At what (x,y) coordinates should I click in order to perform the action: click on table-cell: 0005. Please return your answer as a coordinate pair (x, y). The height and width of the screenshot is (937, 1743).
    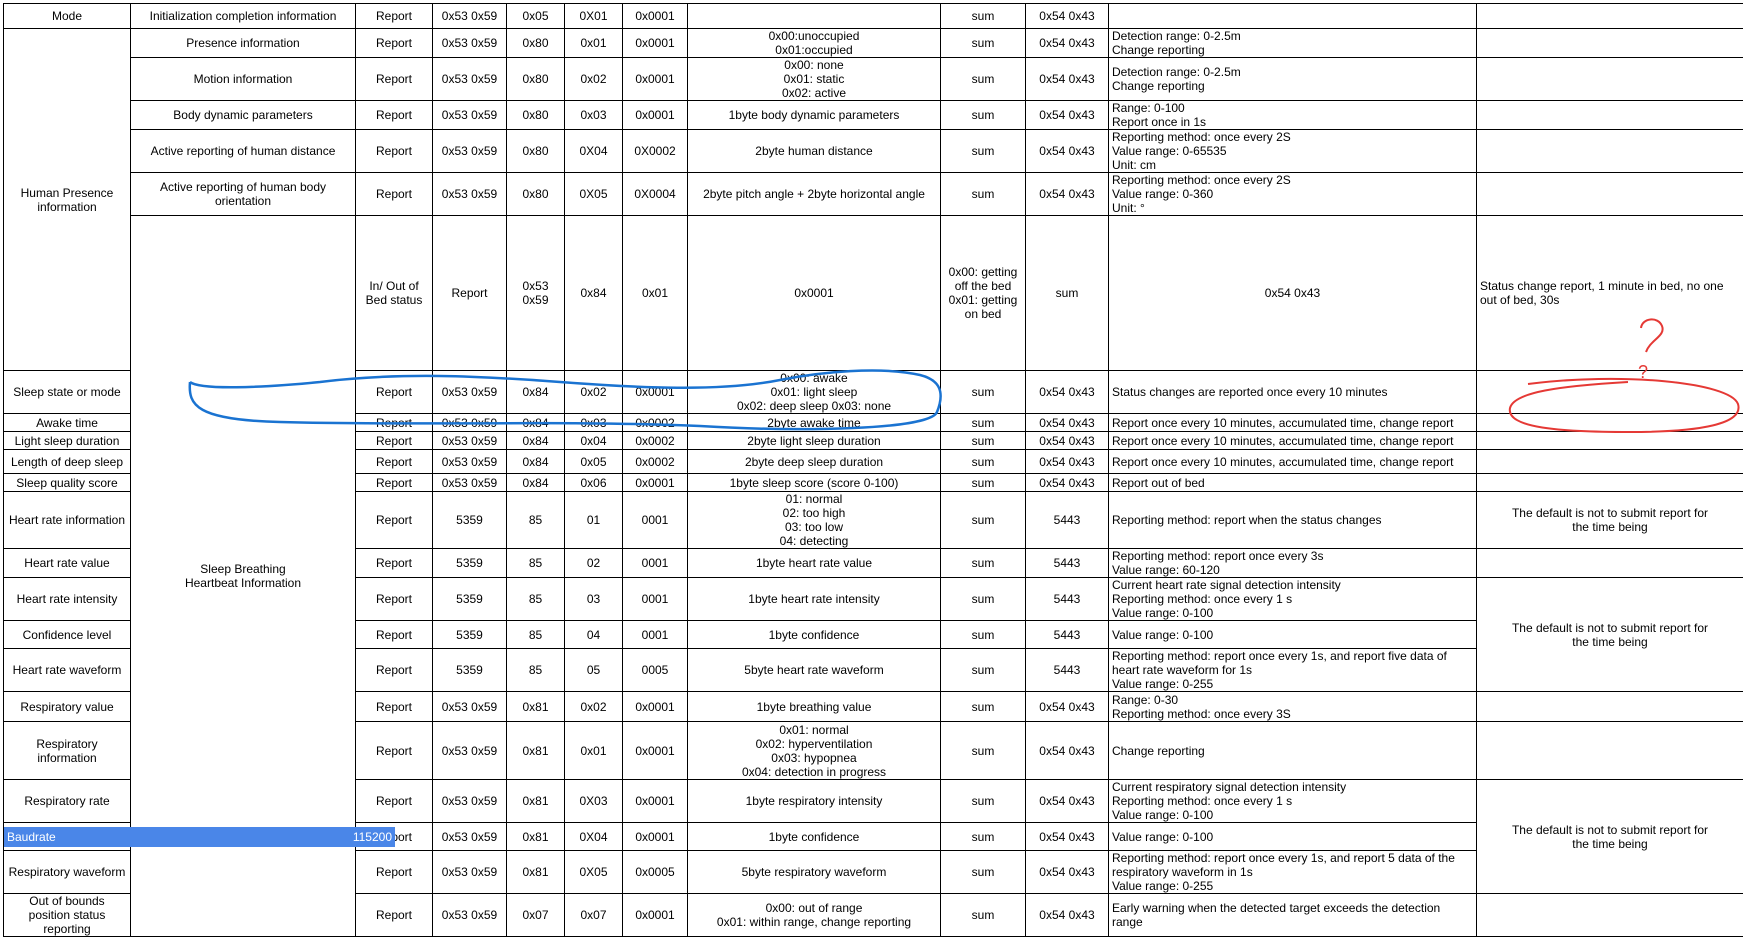
    Looking at the image, I should click on (655, 670).